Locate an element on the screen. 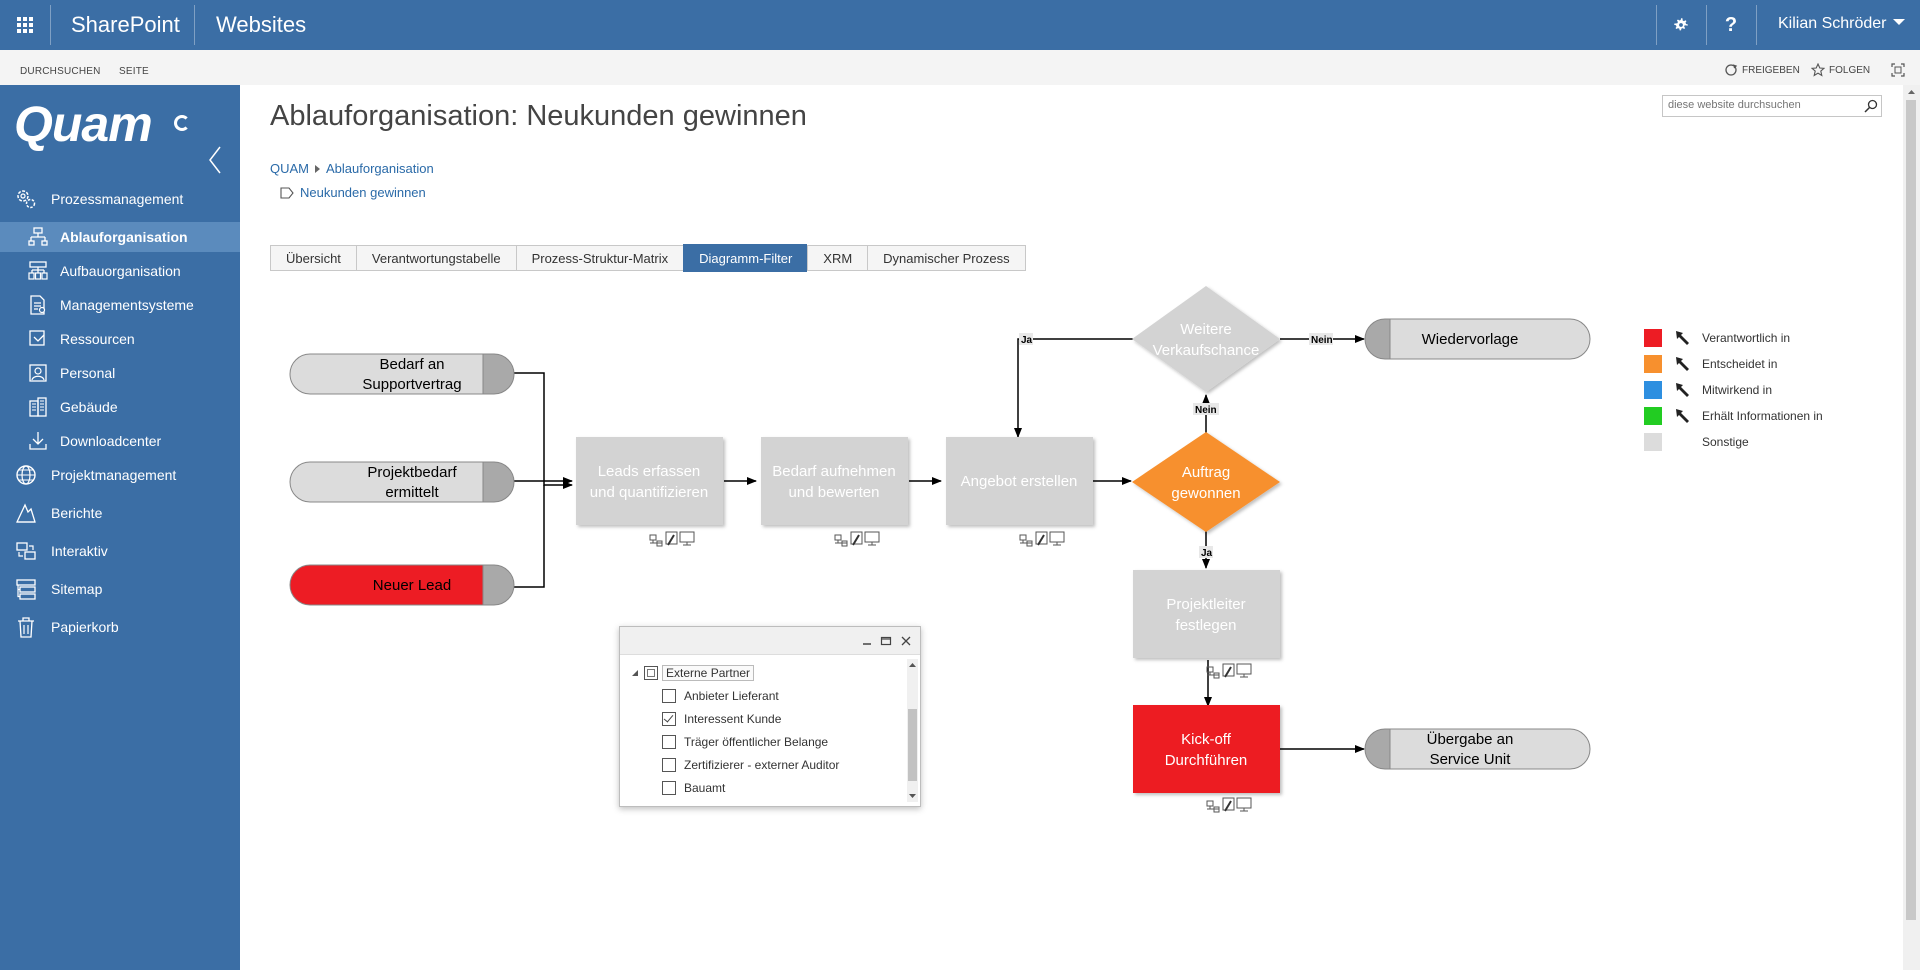  node-label: Weitere is located at coordinates (1205, 329).